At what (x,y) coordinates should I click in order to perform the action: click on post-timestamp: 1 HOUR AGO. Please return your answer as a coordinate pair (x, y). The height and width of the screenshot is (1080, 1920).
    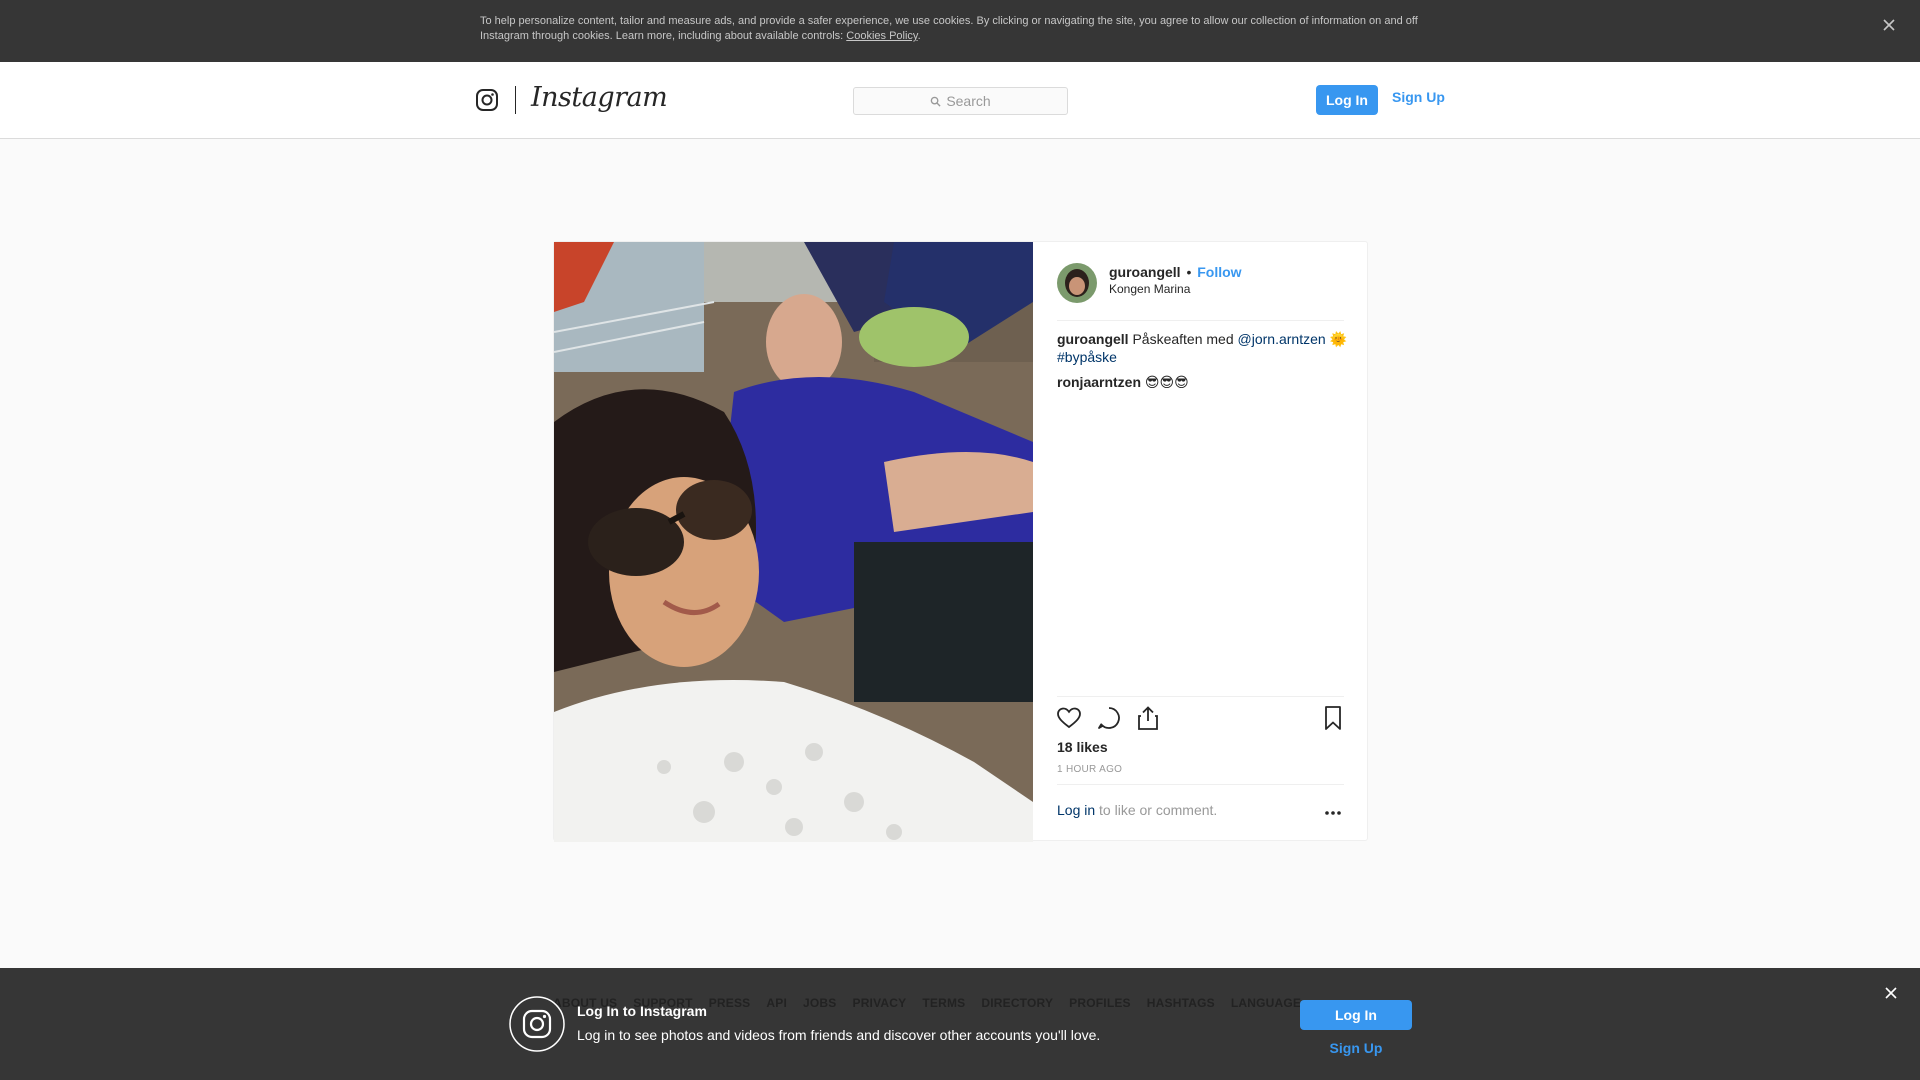
    Looking at the image, I should click on (1089, 769).